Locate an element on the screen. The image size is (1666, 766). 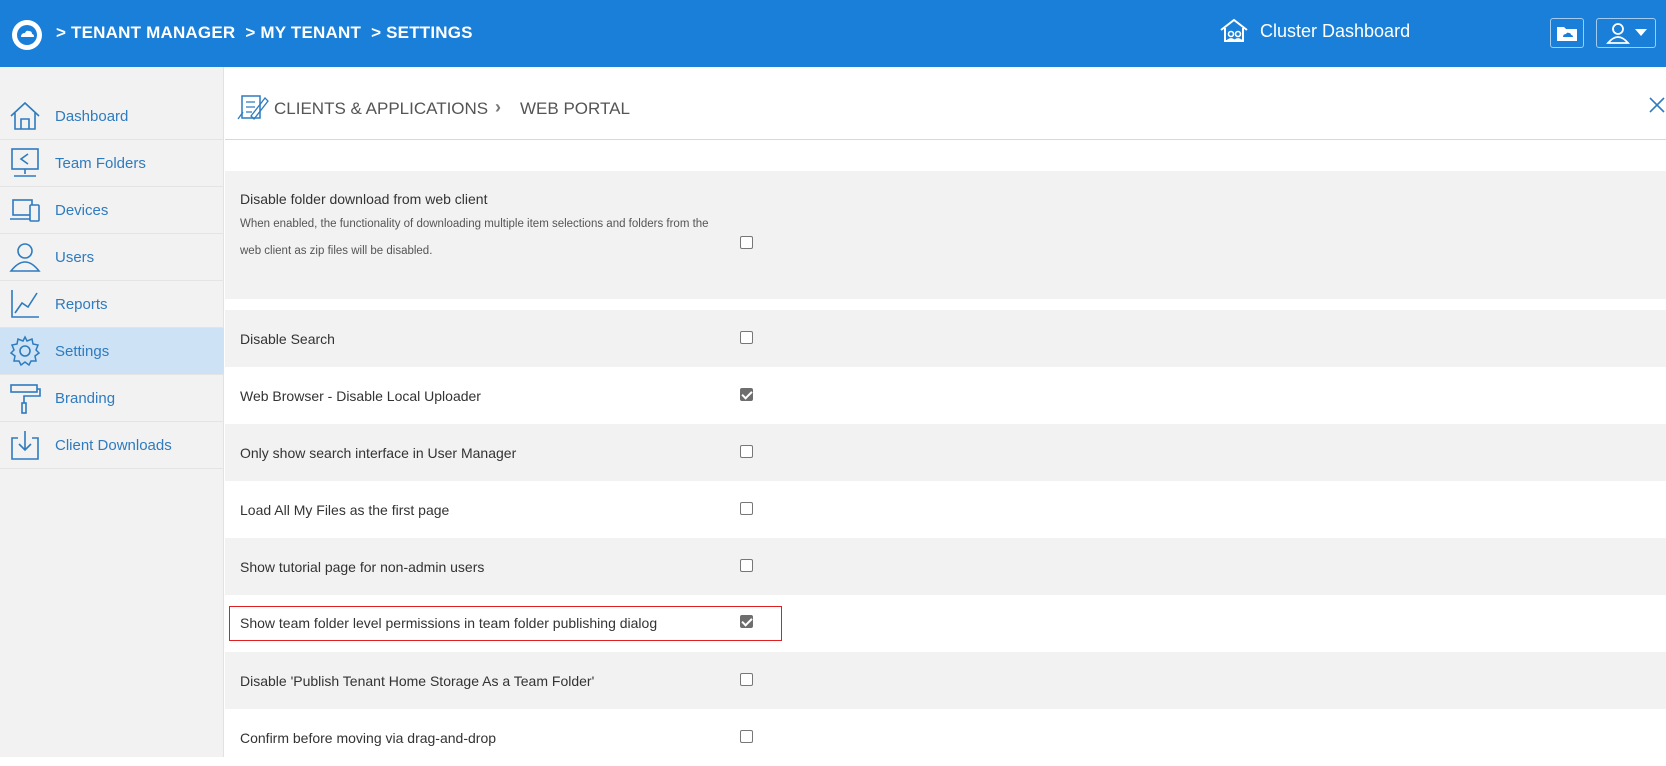
setting-label: Disable Search is located at coordinates (287, 339).